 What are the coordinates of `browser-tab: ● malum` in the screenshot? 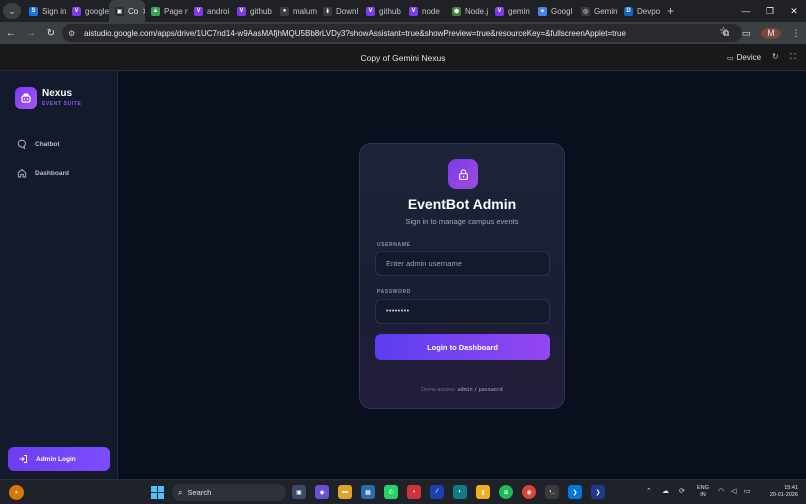 It's located at (295, 11).